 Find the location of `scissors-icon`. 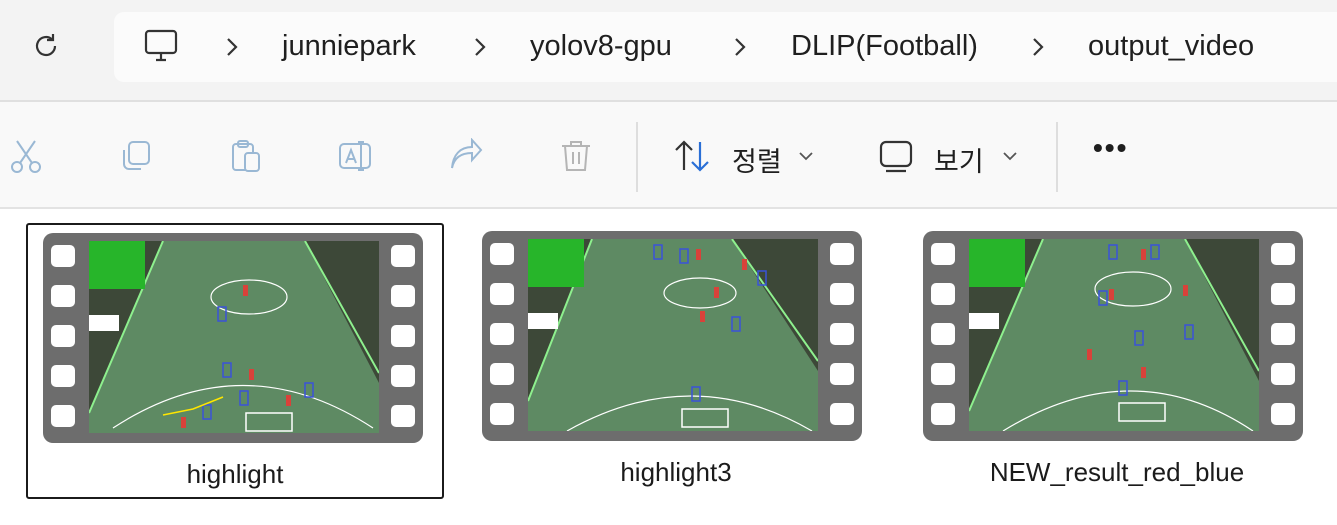

scissors-icon is located at coordinates (26, 156).